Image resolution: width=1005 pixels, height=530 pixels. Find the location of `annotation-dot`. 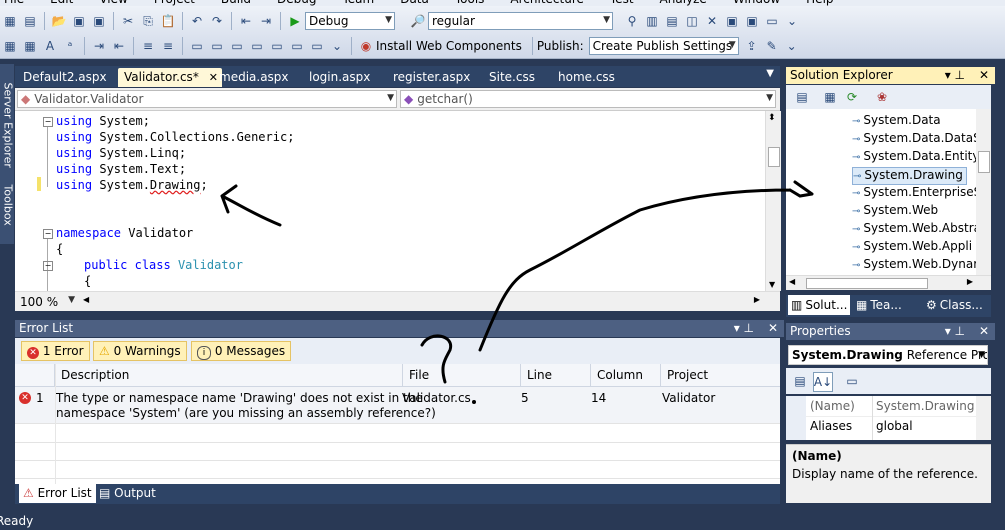

annotation-dot is located at coordinates (474, 402).